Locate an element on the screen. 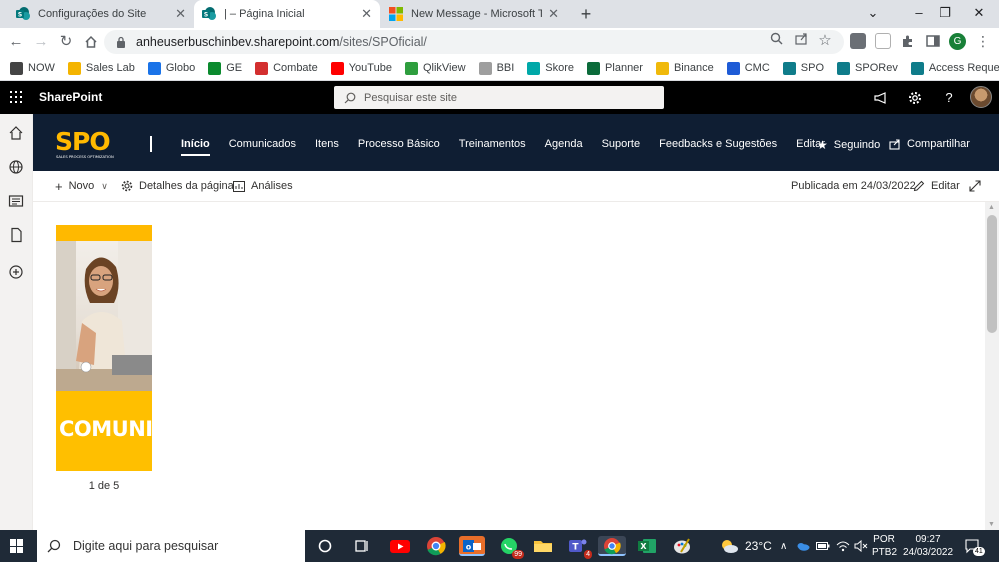 The image size is (999, 562). bookmark-favicon-icon is located at coordinates (337, 68).